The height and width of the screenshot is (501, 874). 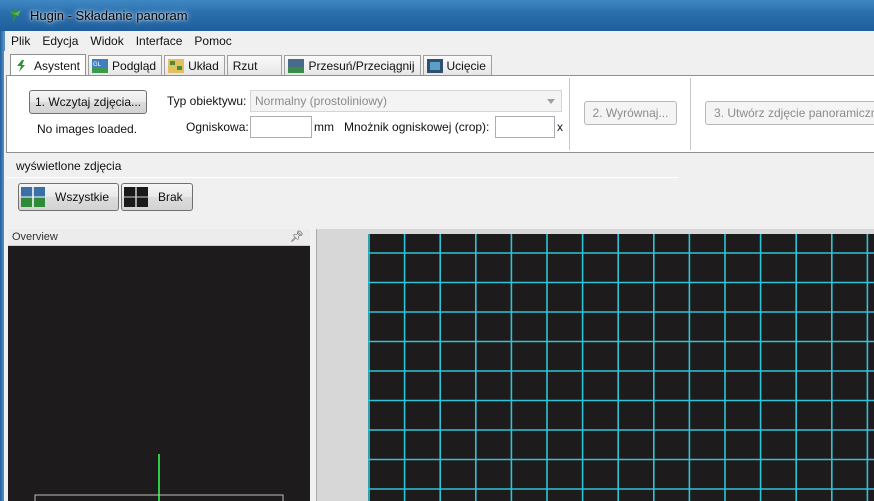 What do you see at coordinates (560, 127) in the screenshot?
I see `crop-unit: x` at bounding box center [560, 127].